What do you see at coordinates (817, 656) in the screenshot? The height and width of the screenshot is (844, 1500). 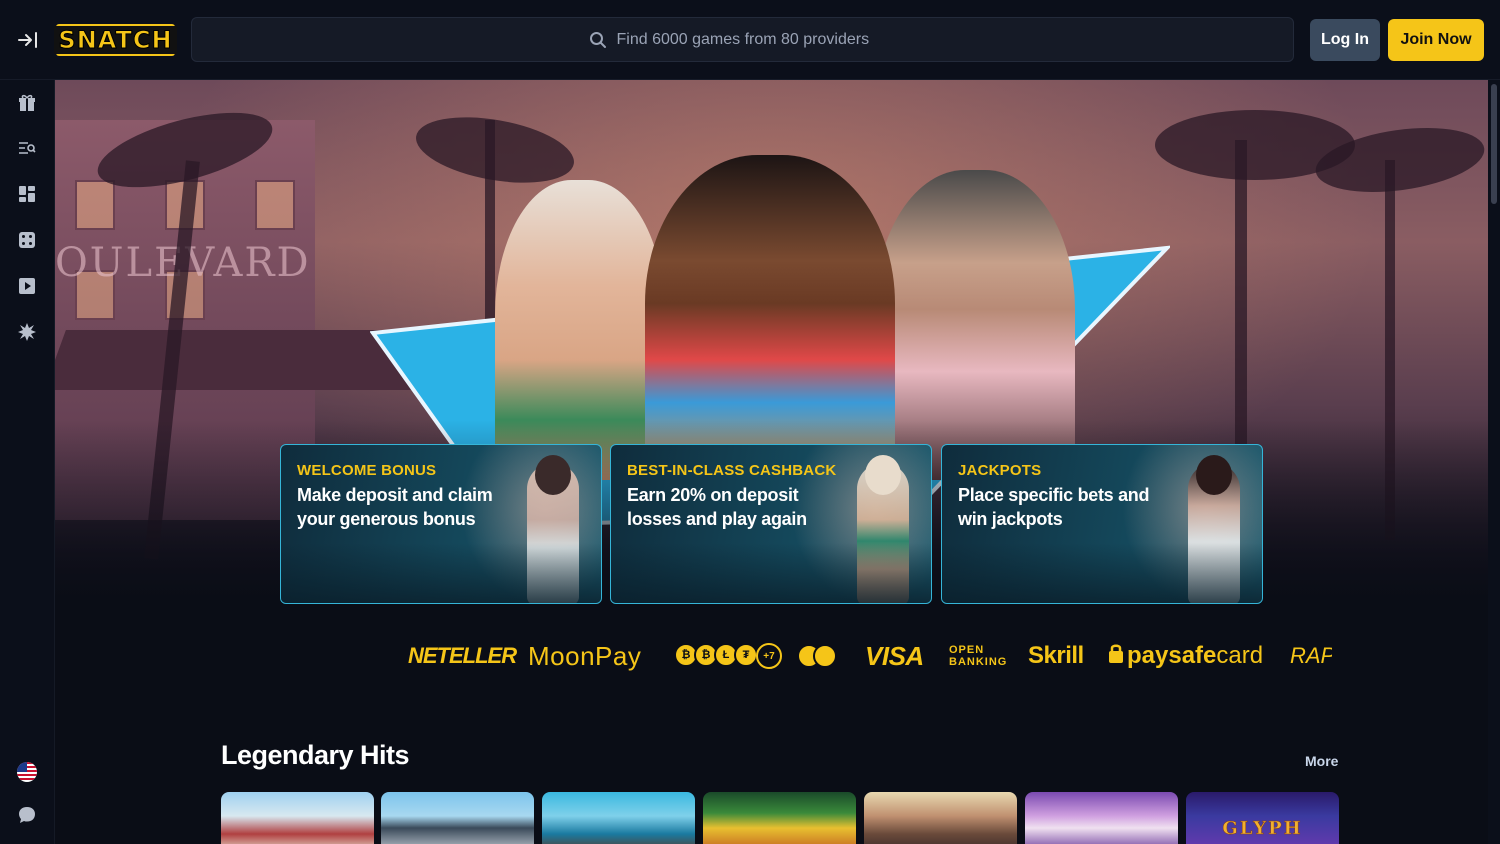 I see `mastercard-logo` at bounding box center [817, 656].